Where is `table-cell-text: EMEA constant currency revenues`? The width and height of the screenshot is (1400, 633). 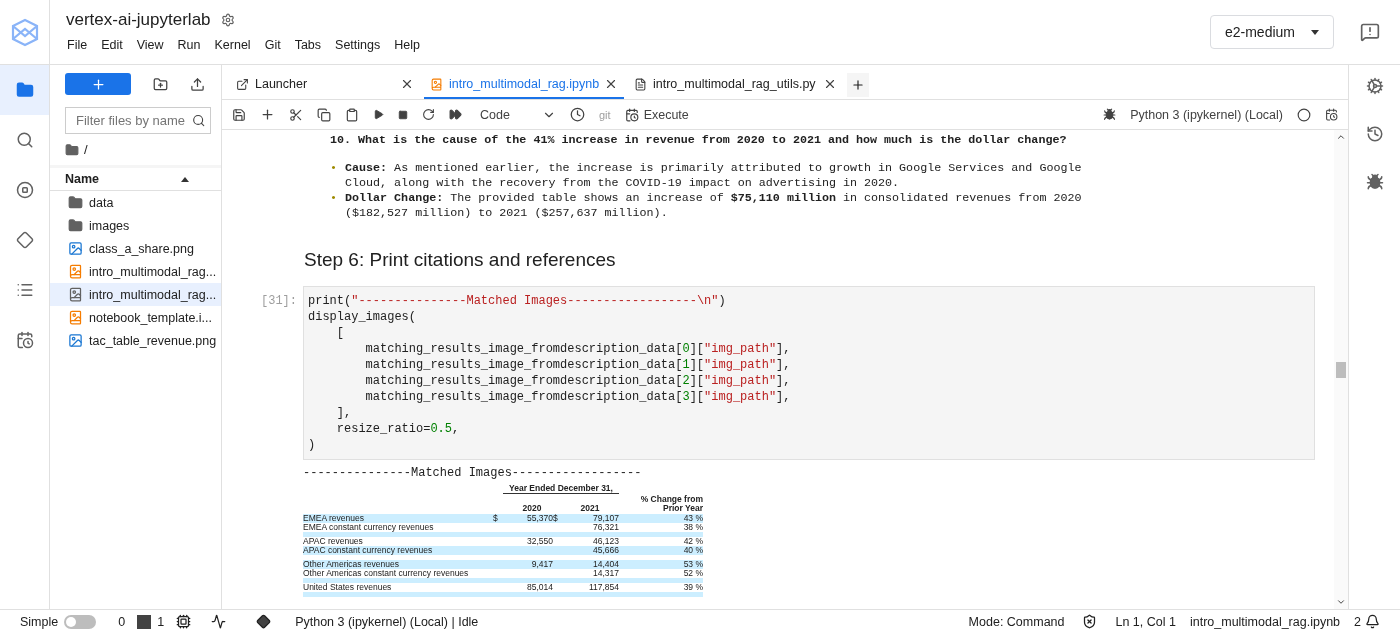
table-cell-text: EMEA constant currency revenues is located at coordinates (369, 527).